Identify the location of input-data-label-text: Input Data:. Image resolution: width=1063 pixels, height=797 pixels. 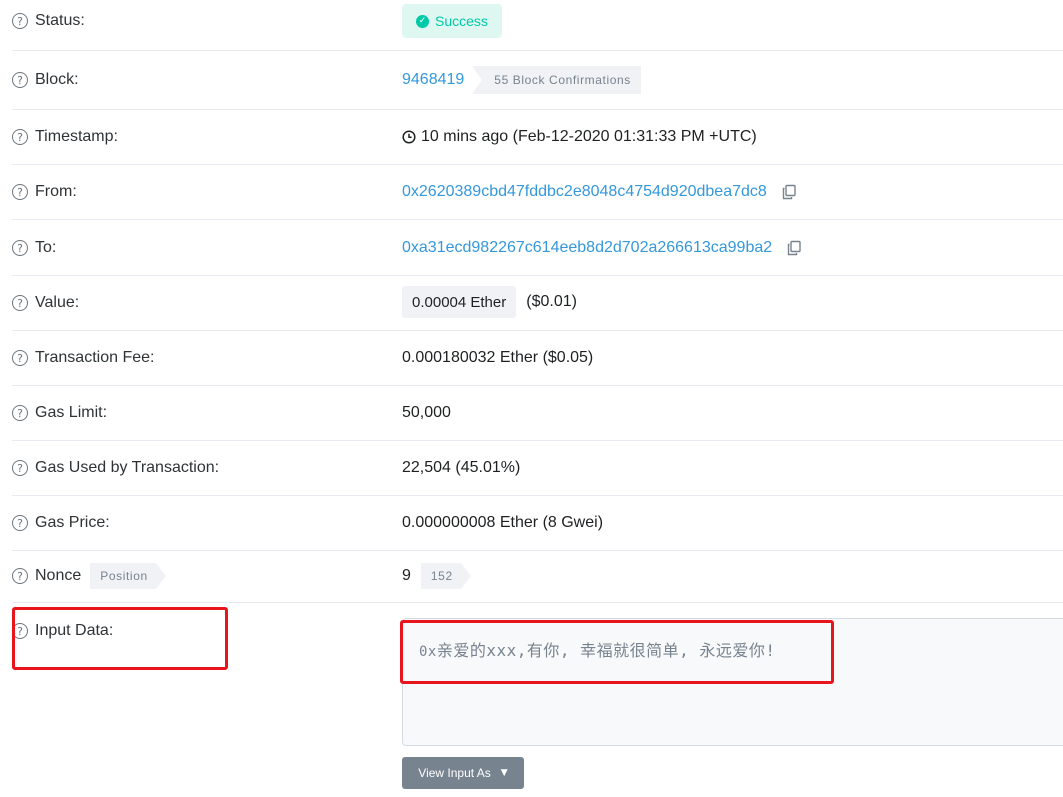
(74, 630).